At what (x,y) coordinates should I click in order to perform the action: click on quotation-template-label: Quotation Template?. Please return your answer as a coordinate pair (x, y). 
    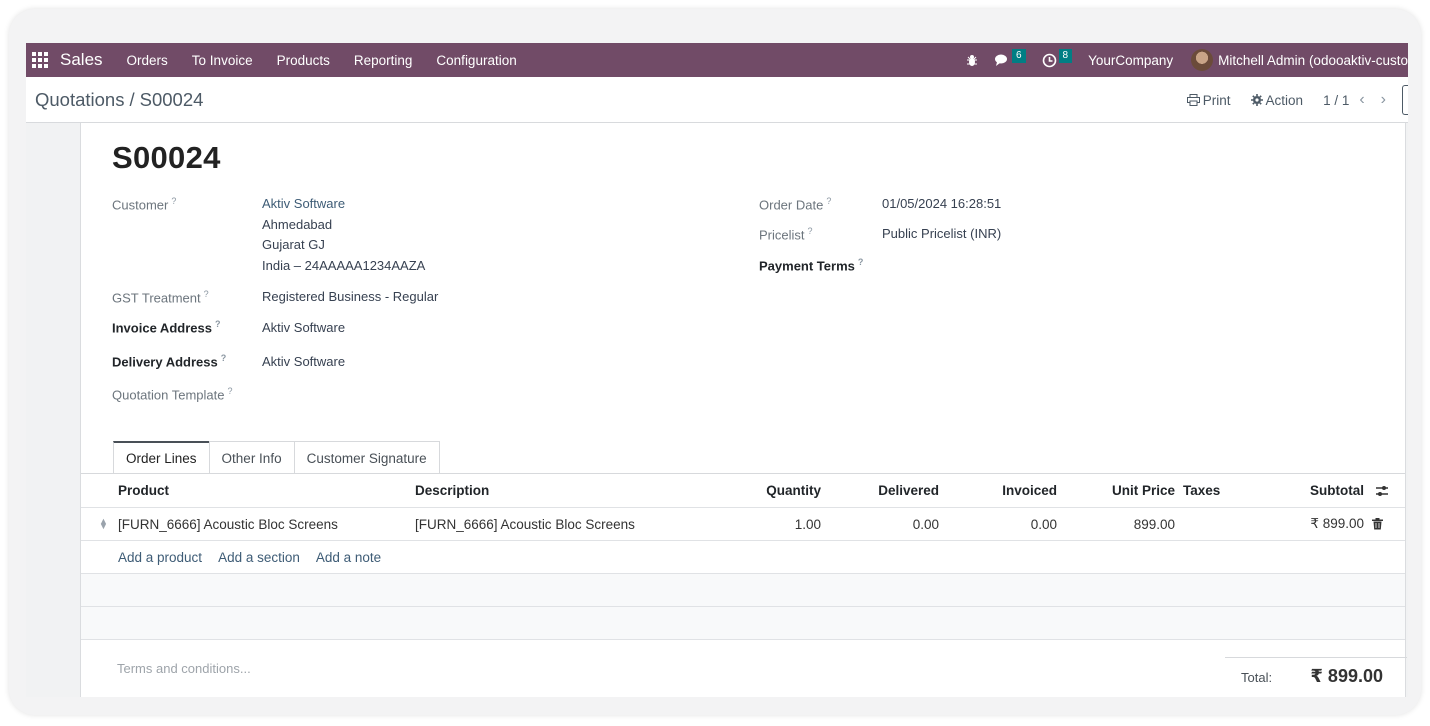
    Looking at the image, I should click on (172, 394).